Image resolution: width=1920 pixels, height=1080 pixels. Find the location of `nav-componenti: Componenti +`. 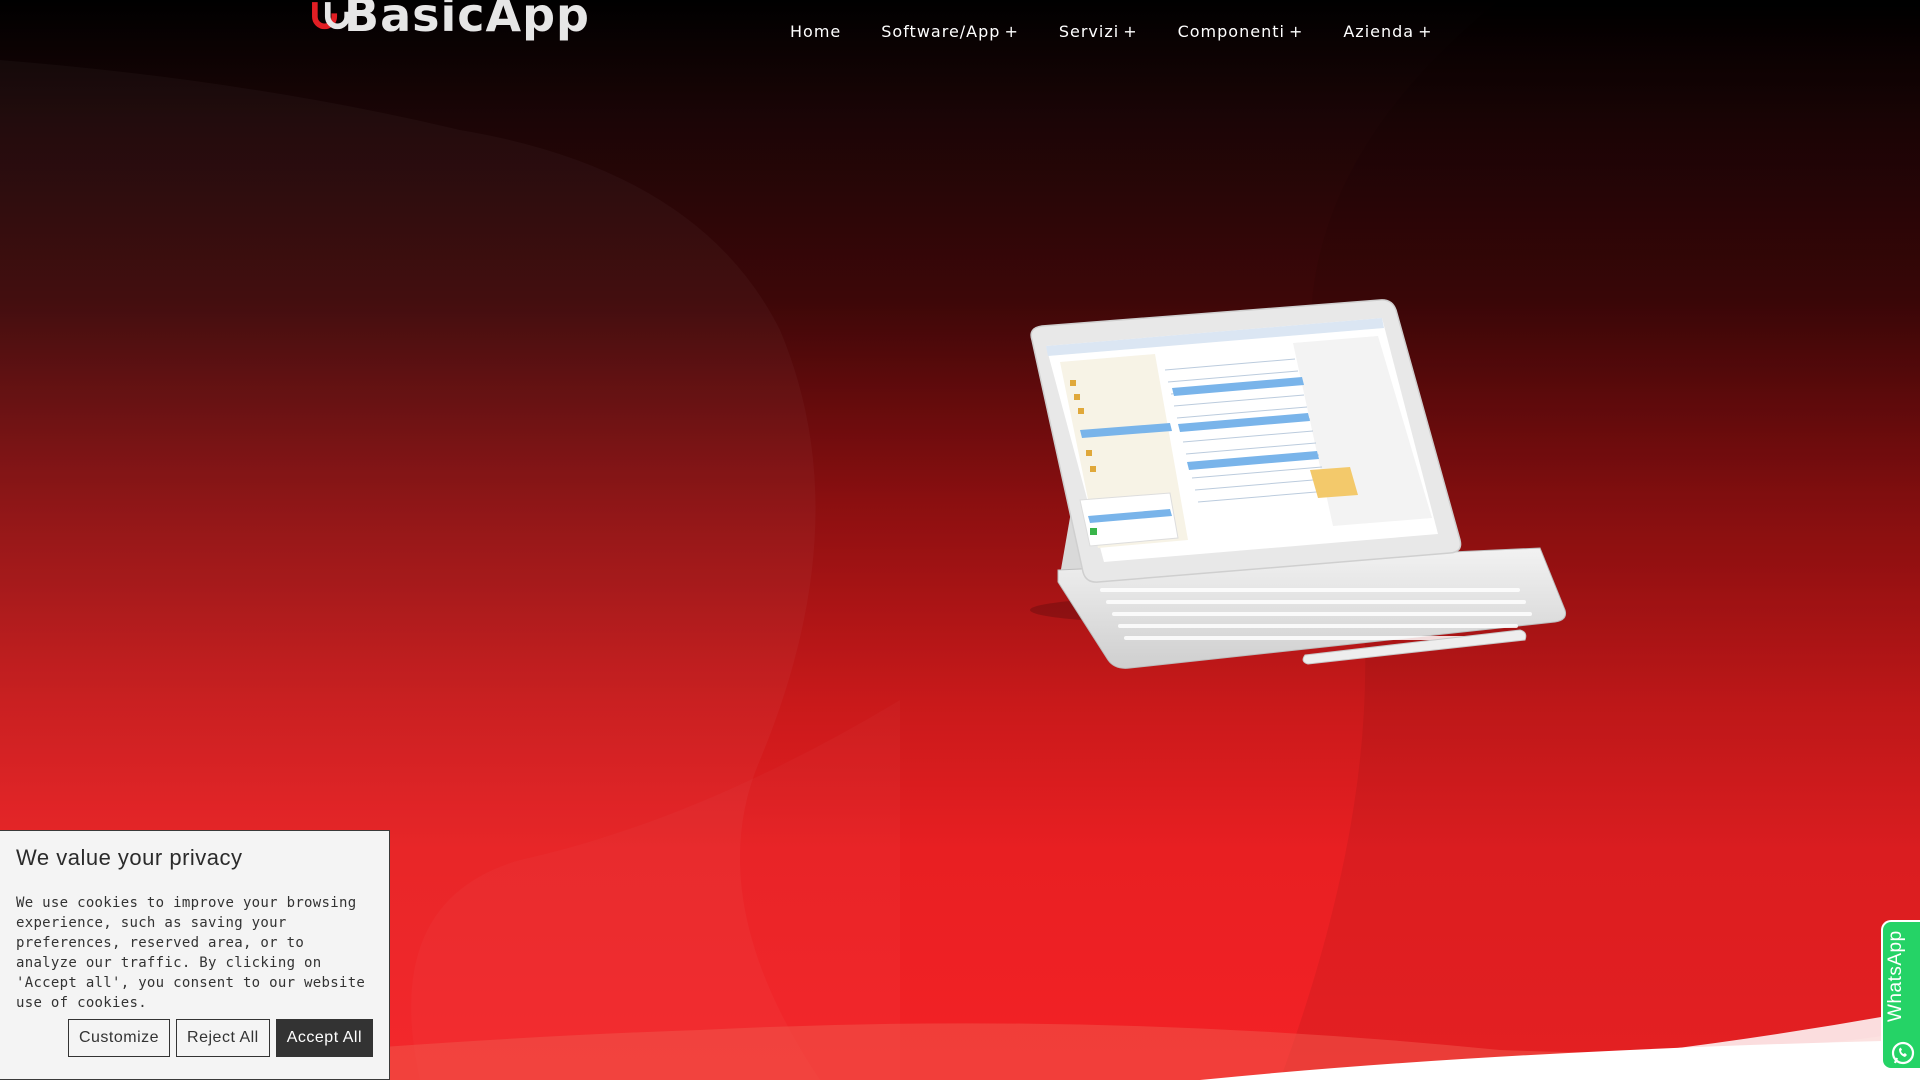

nav-componenti: Componenti + is located at coordinates (1241, 31).